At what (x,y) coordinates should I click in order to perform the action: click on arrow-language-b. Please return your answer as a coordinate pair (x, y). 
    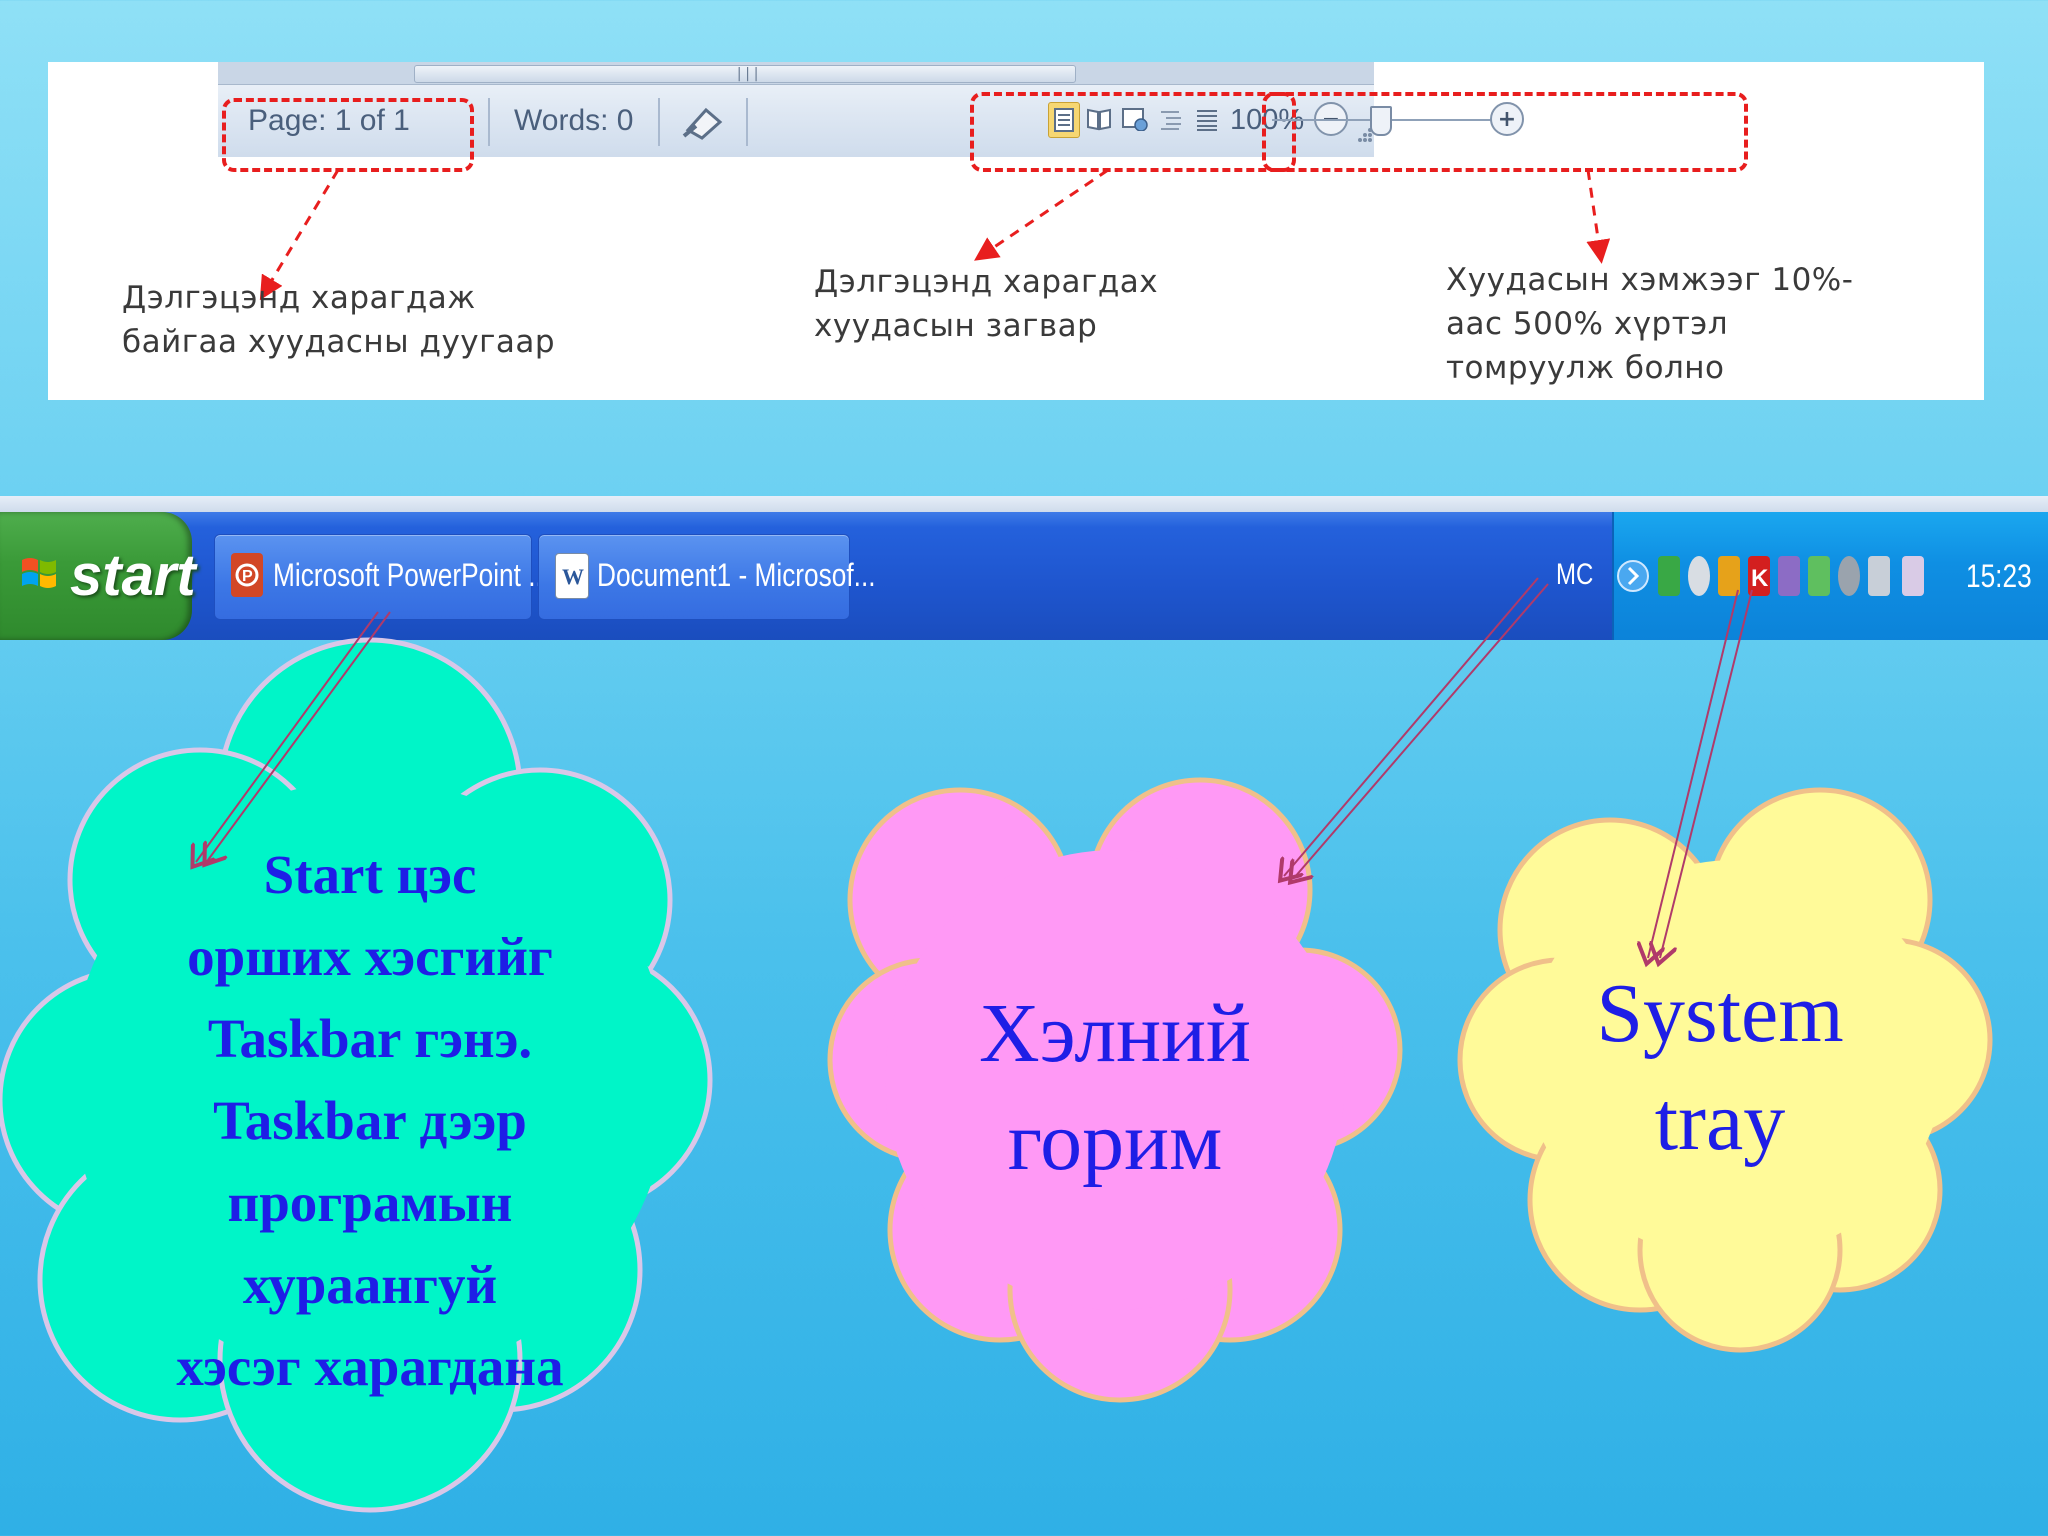
    Looking at the image, I should click on (1421, 730).